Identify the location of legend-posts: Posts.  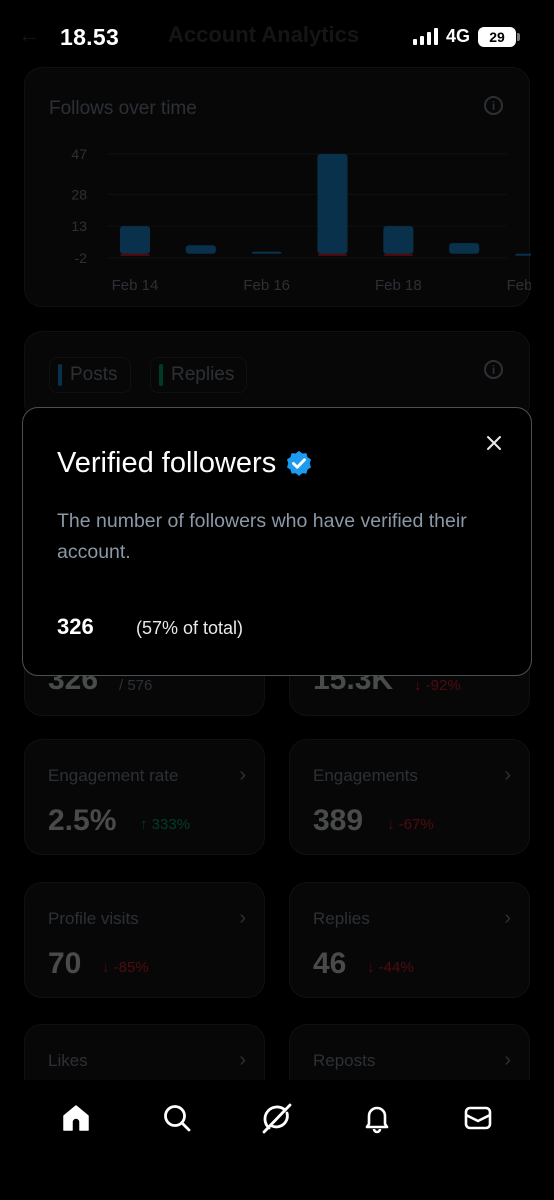
(90, 375).